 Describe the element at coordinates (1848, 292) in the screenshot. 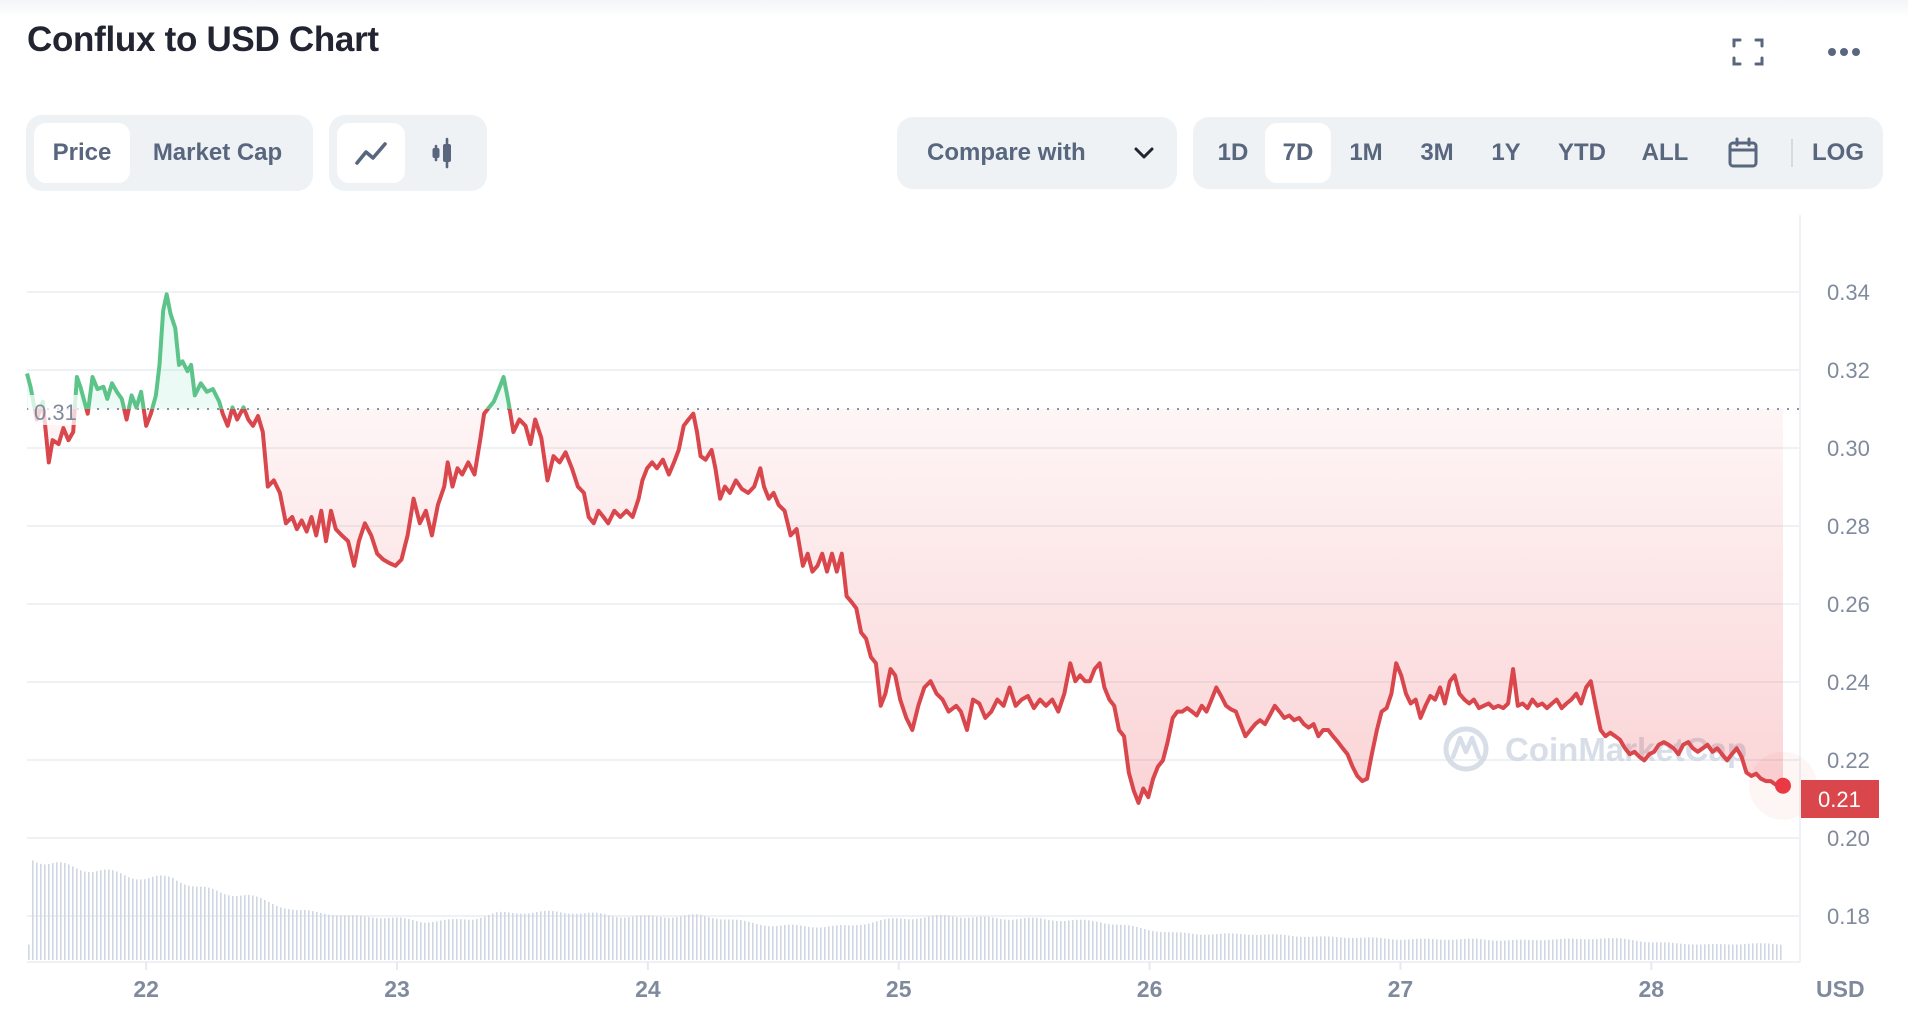

I see `y-tick-label: 0.34` at that location.